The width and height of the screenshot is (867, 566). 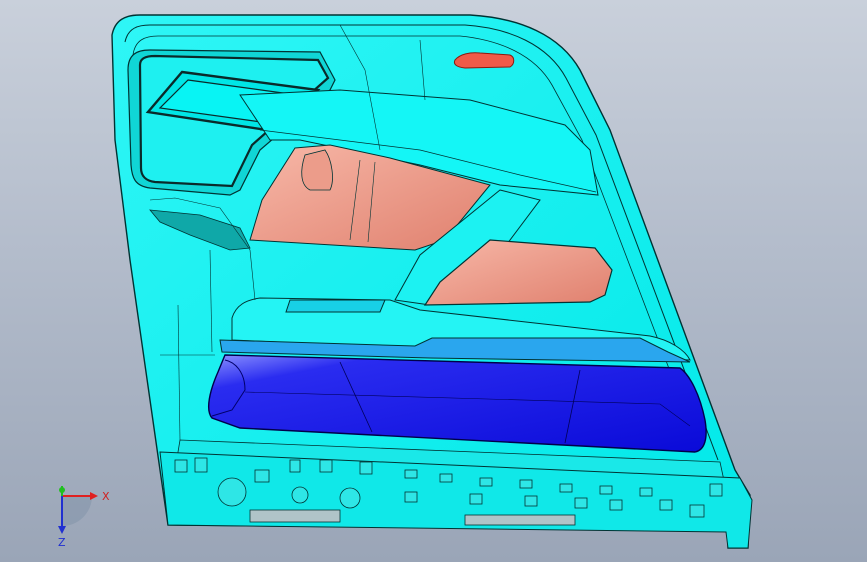 What do you see at coordinates (62, 542) in the screenshot?
I see `z-axis-label: Z` at bounding box center [62, 542].